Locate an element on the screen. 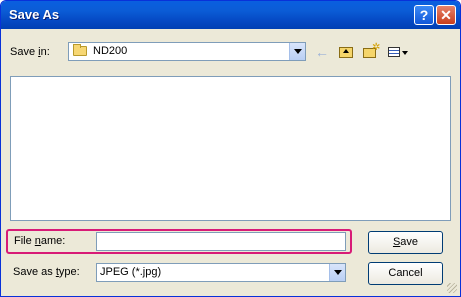  file-name-label: File name: is located at coordinates (39, 241).